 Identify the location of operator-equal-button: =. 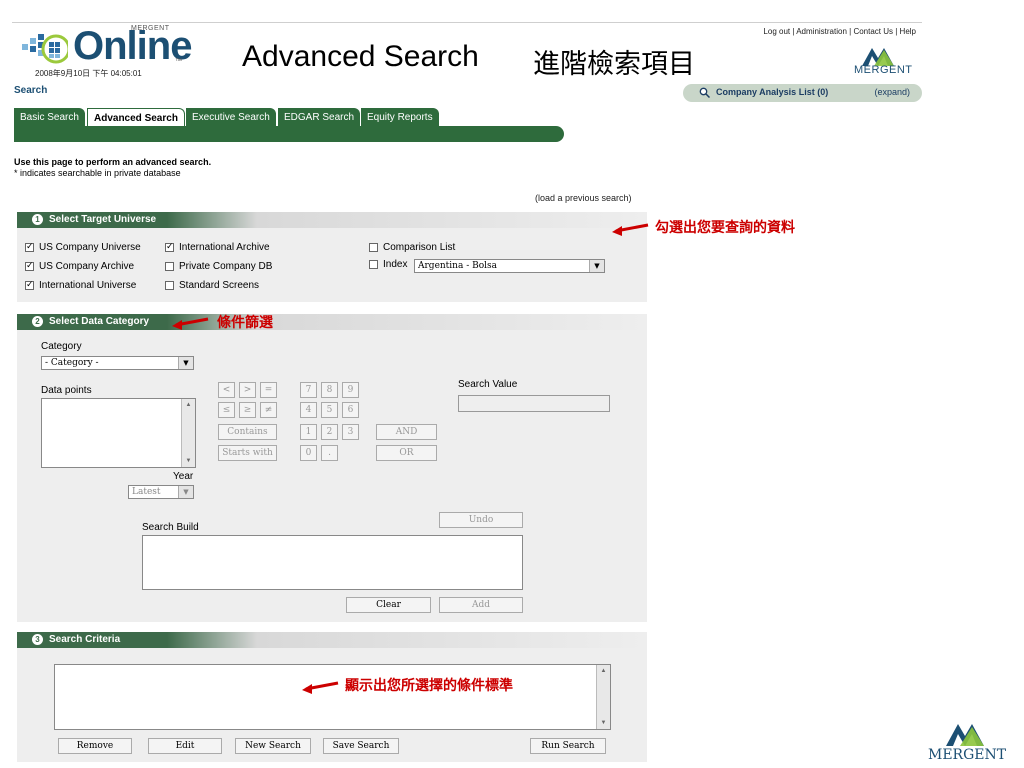
(268, 390).